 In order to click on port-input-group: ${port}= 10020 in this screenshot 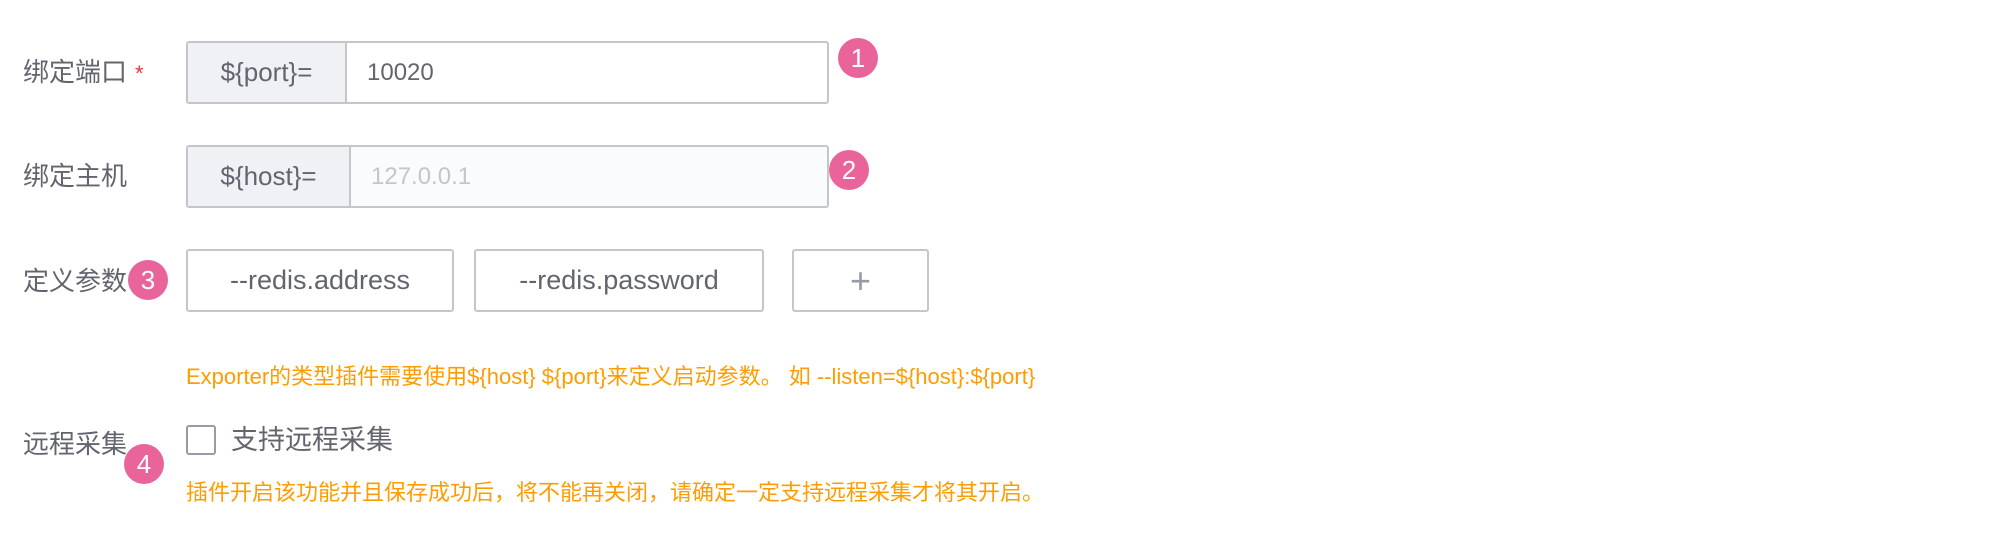, I will do `click(507, 72)`.